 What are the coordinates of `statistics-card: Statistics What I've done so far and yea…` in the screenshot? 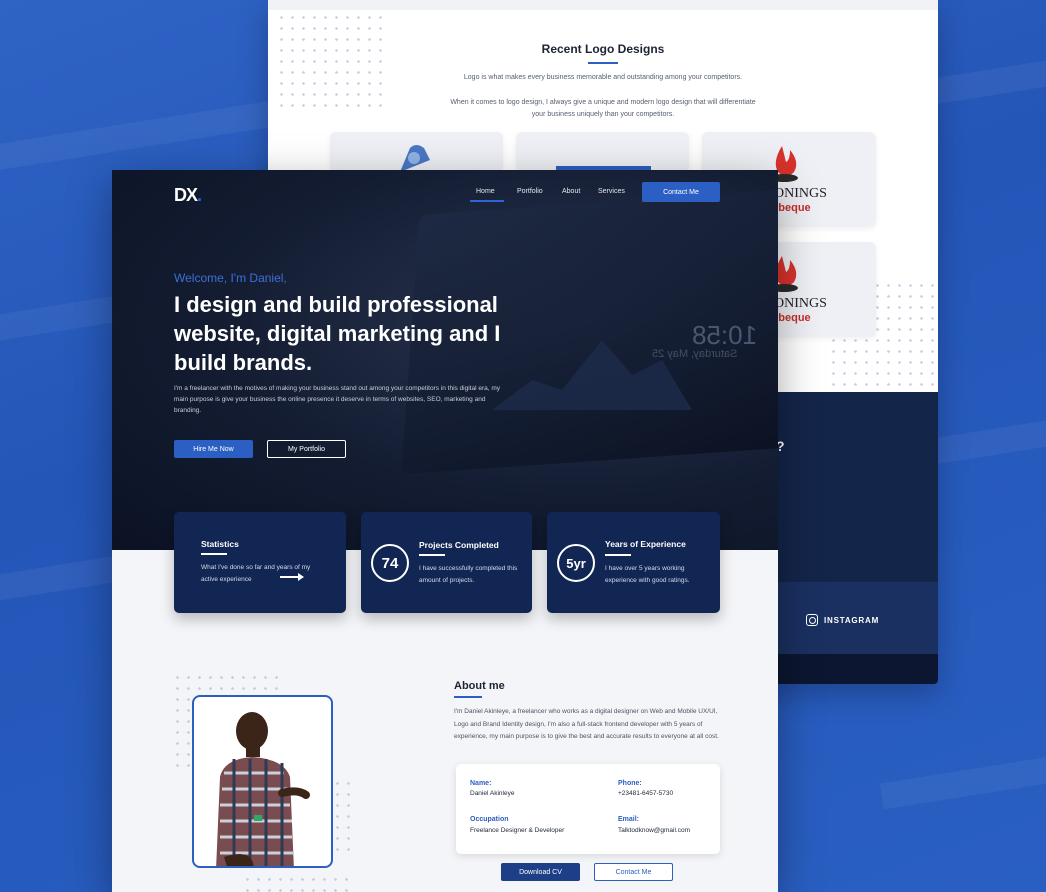 It's located at (260, 562).